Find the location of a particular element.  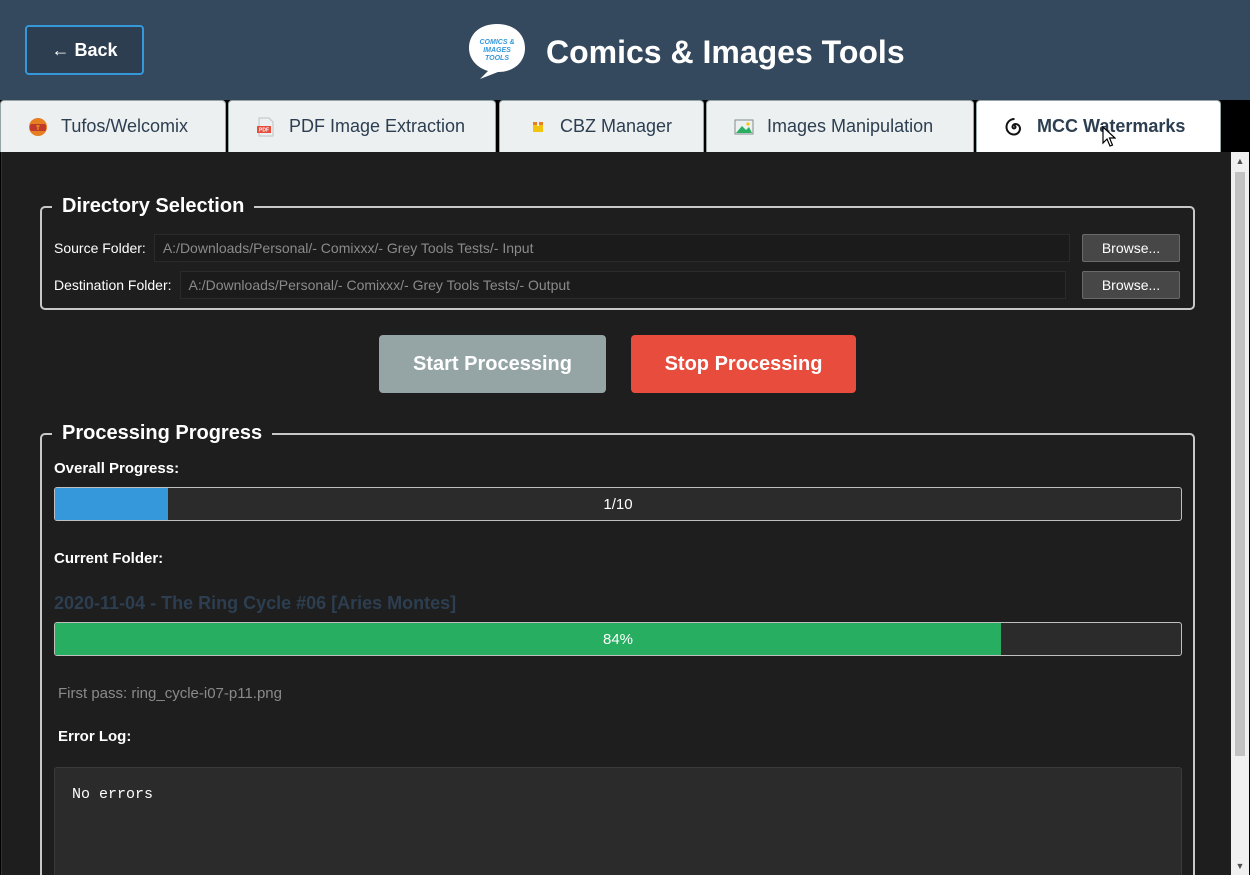

cbz-archive-icon is located at coordinates (537, 127).